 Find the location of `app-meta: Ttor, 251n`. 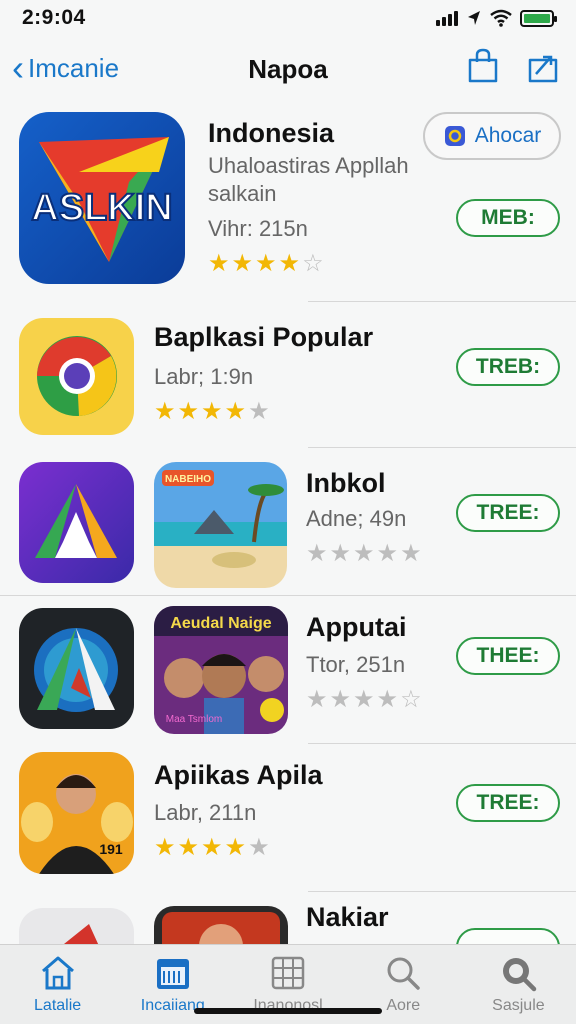

app-meta: Ttor, 251n is located at coordinates (356, 664).